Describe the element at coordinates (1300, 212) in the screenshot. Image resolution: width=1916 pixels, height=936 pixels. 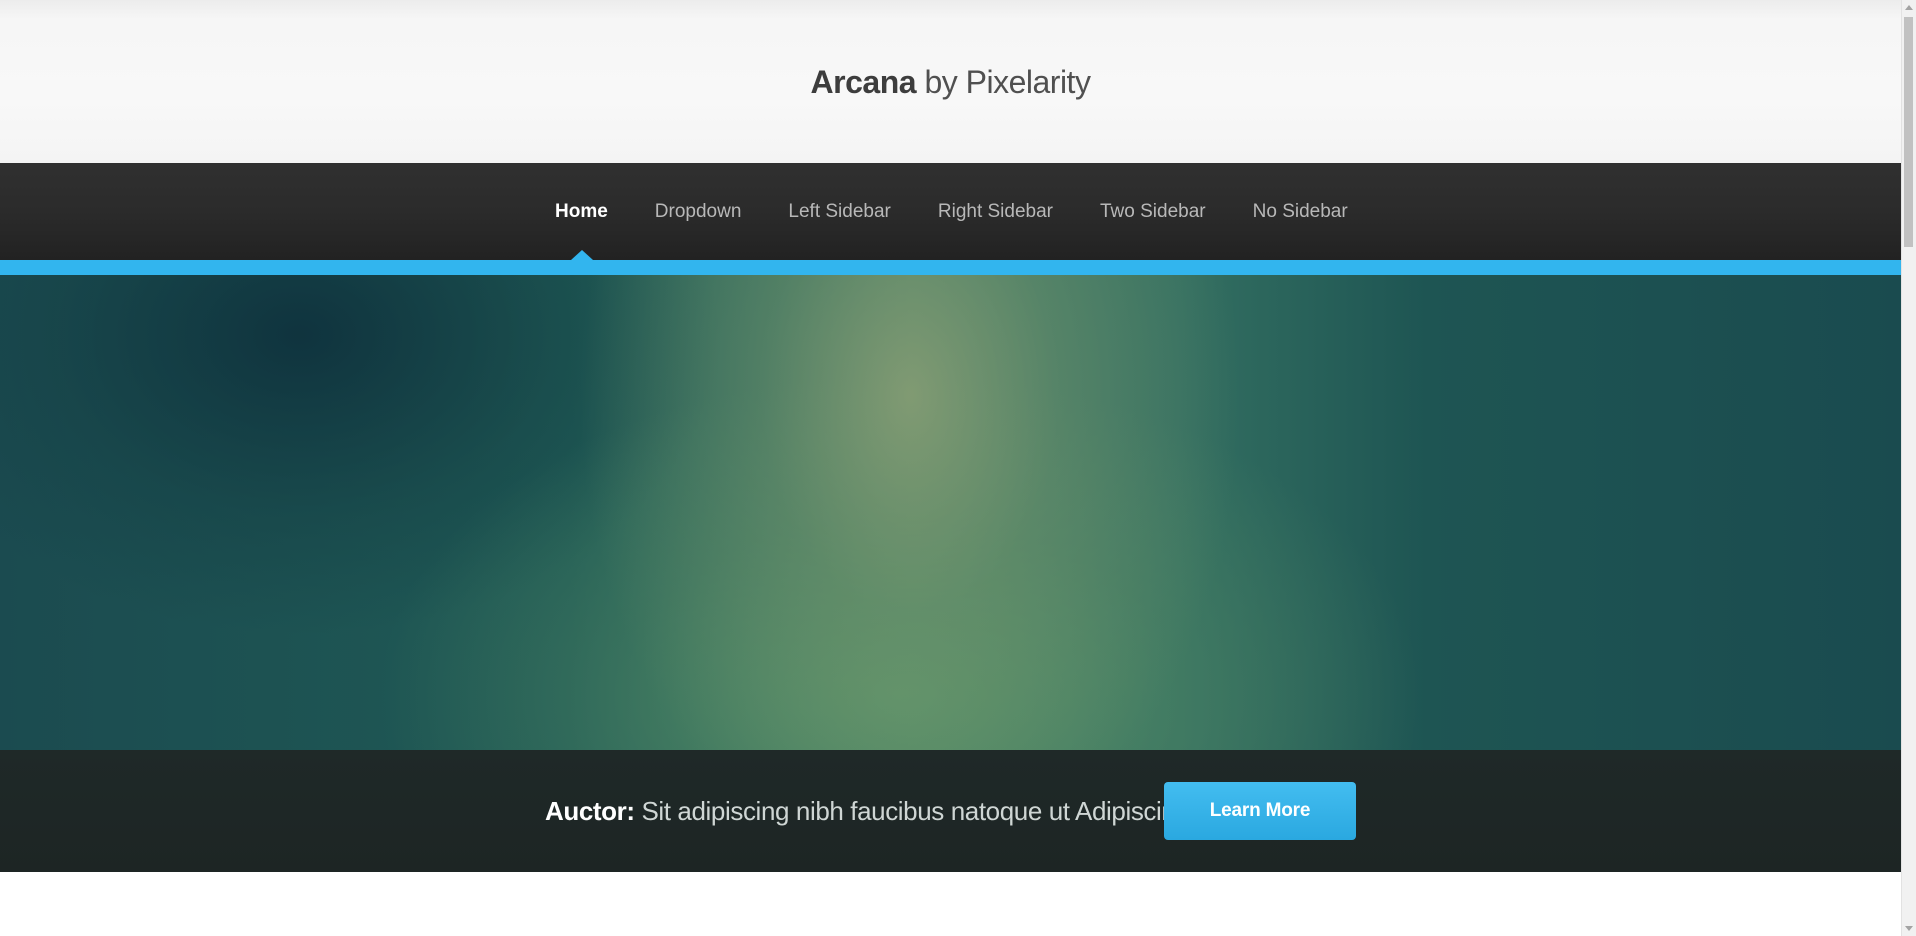
I see `nav-item-no-sidebar: No Sidebar` at that location.